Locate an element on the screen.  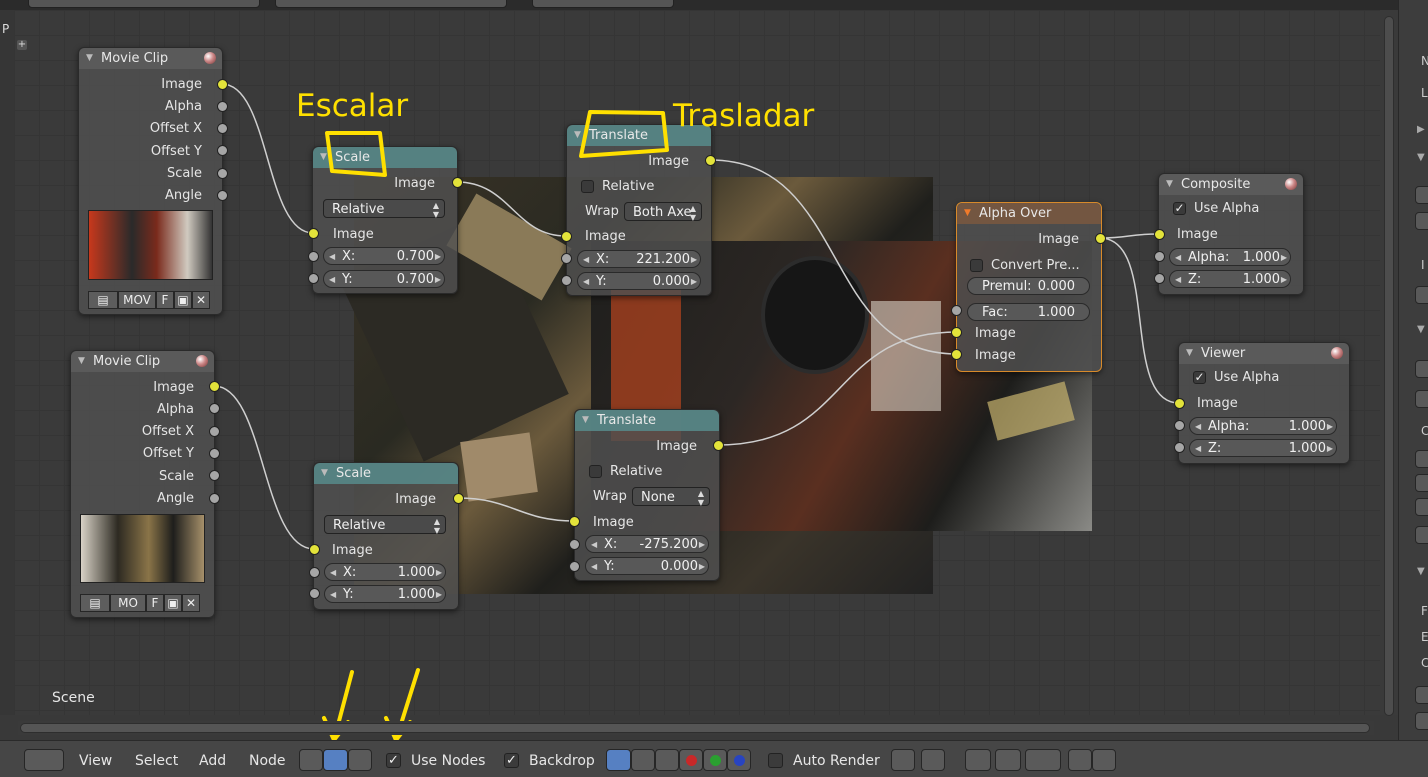
socket-clip1-scale is located at coordinates (222, 173).